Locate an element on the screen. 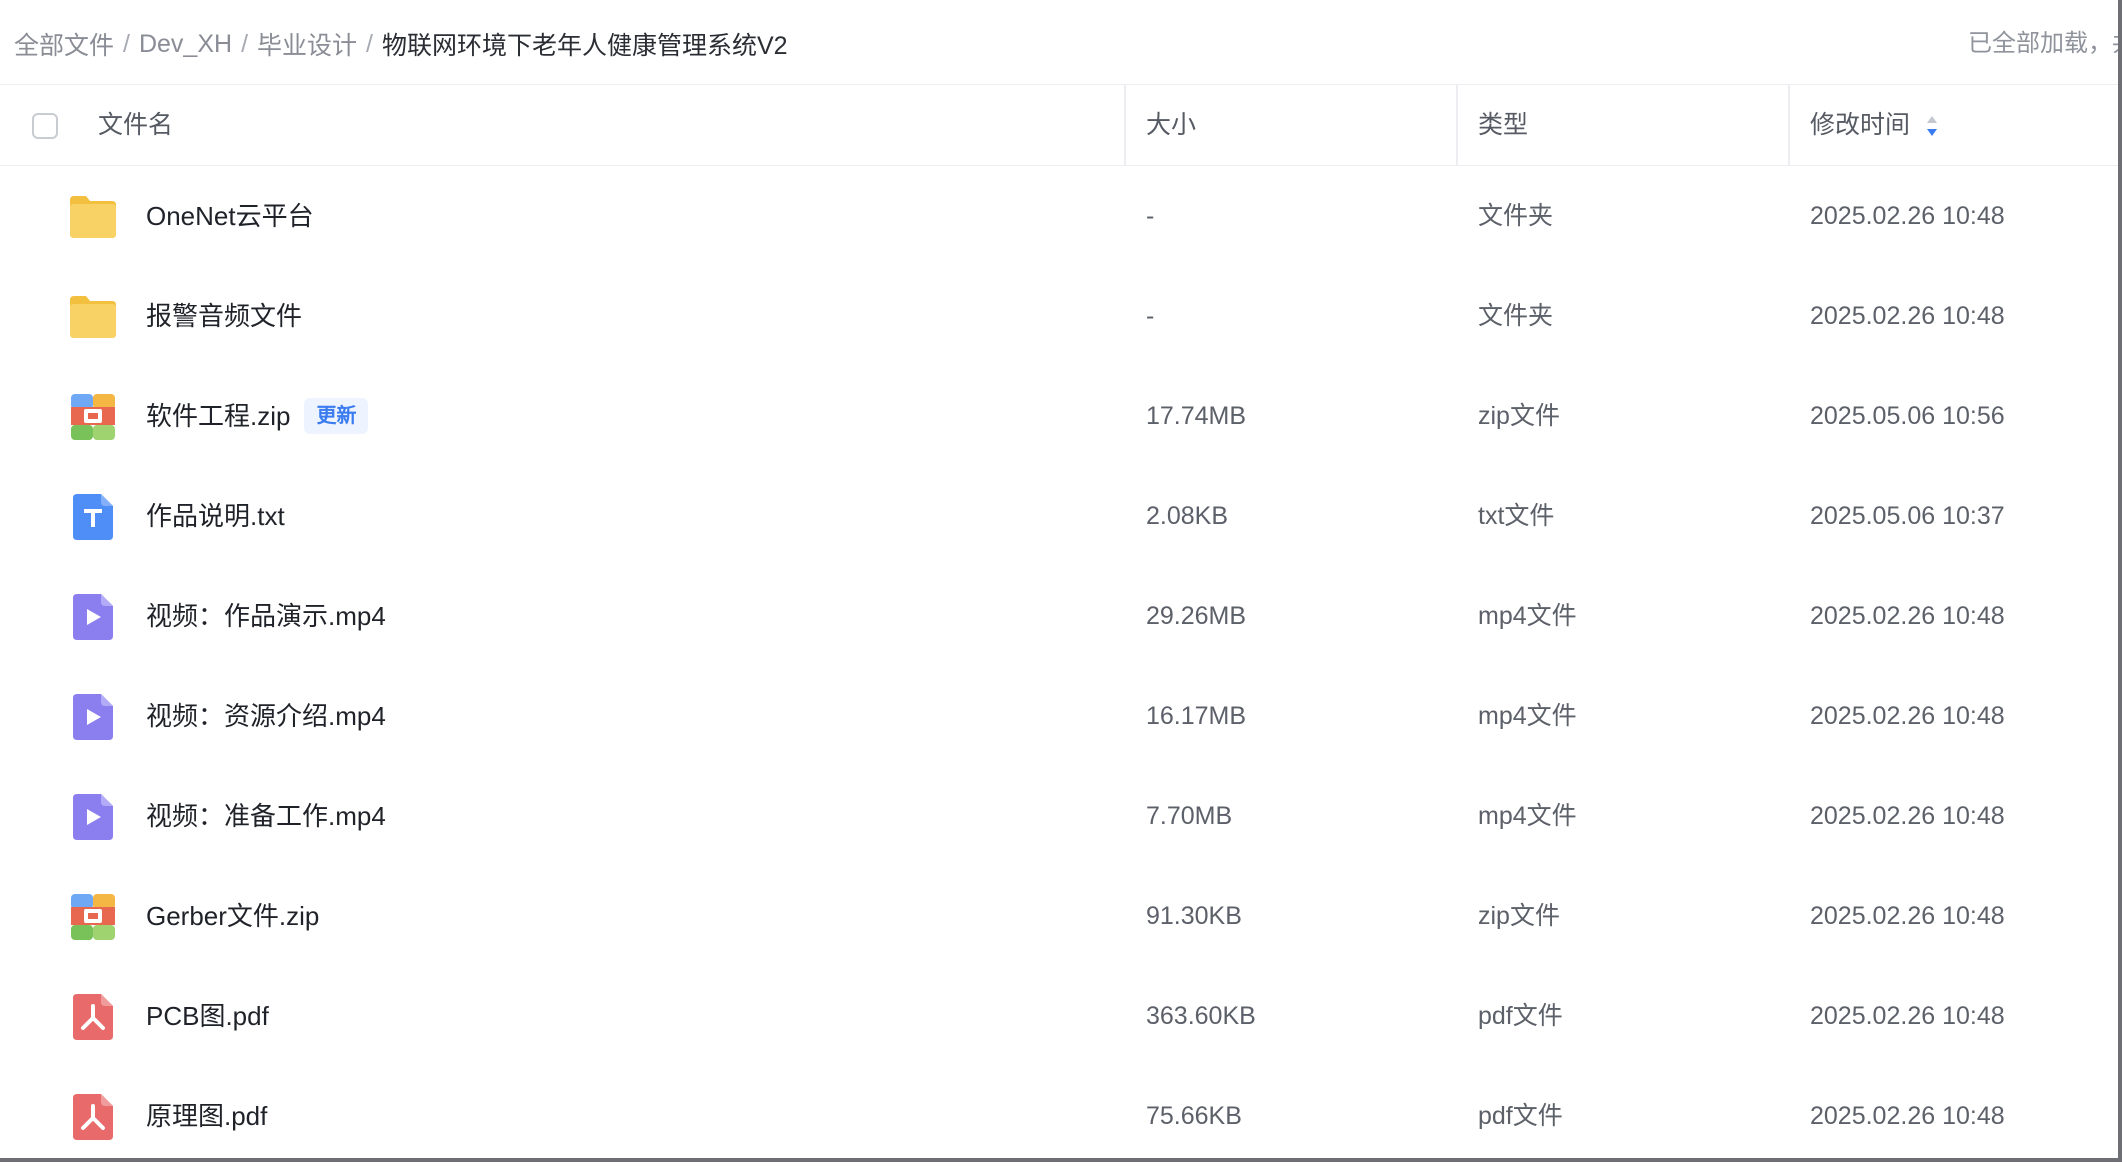 The height and width of the screenshot is (1166, 2122). file-row: 作品说明.txt 2.08KB txt文件 2025.05.06 10:37 is located at coordinates (1059, 516).